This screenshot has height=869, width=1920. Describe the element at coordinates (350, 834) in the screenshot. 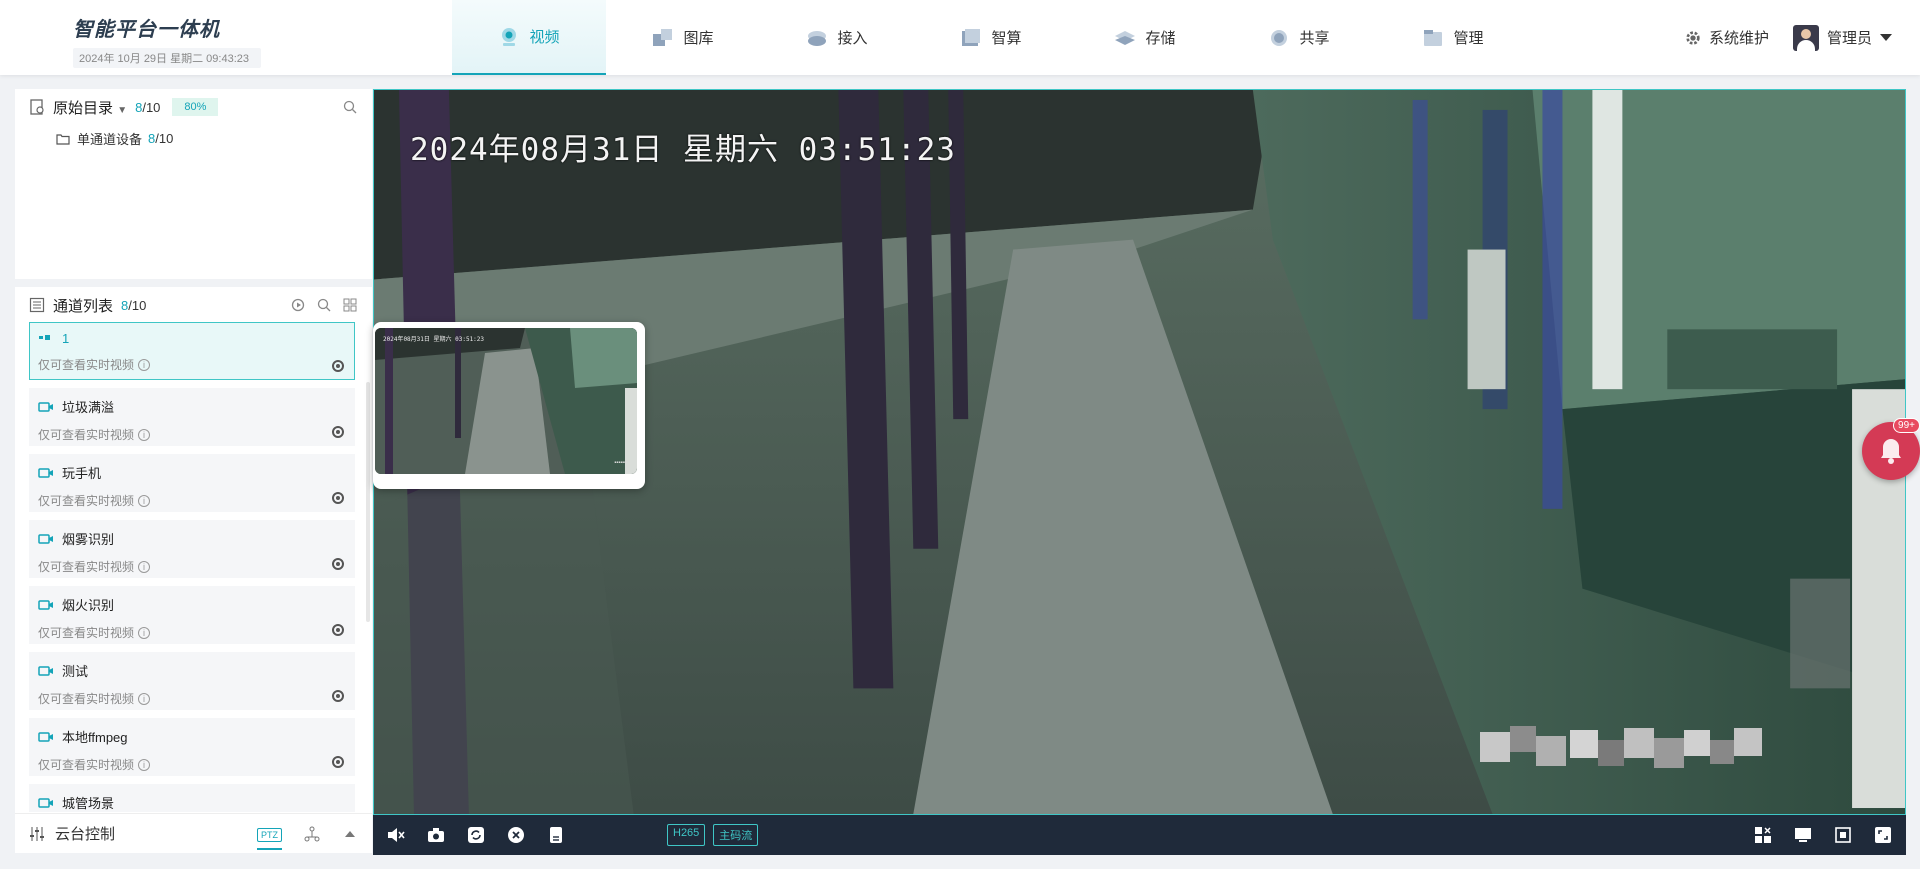

I see `chevron-up-icon` at that location.